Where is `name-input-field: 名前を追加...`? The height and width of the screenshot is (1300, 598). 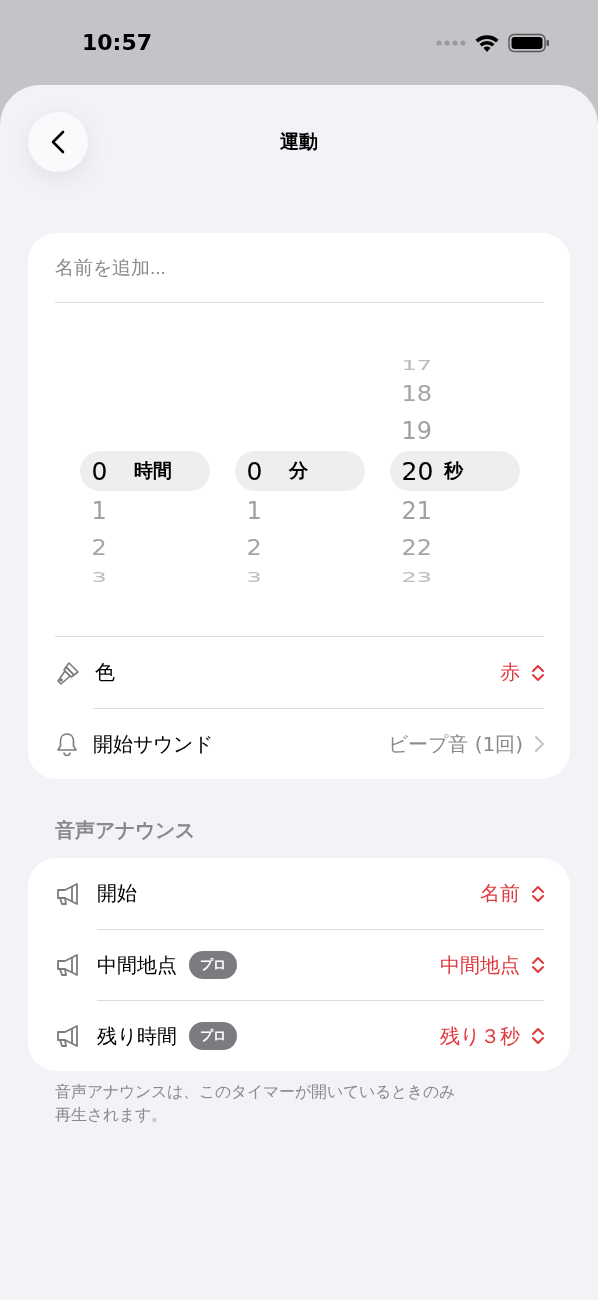 name-input-field: 名前を追加... is located at coordinates (299, 268).